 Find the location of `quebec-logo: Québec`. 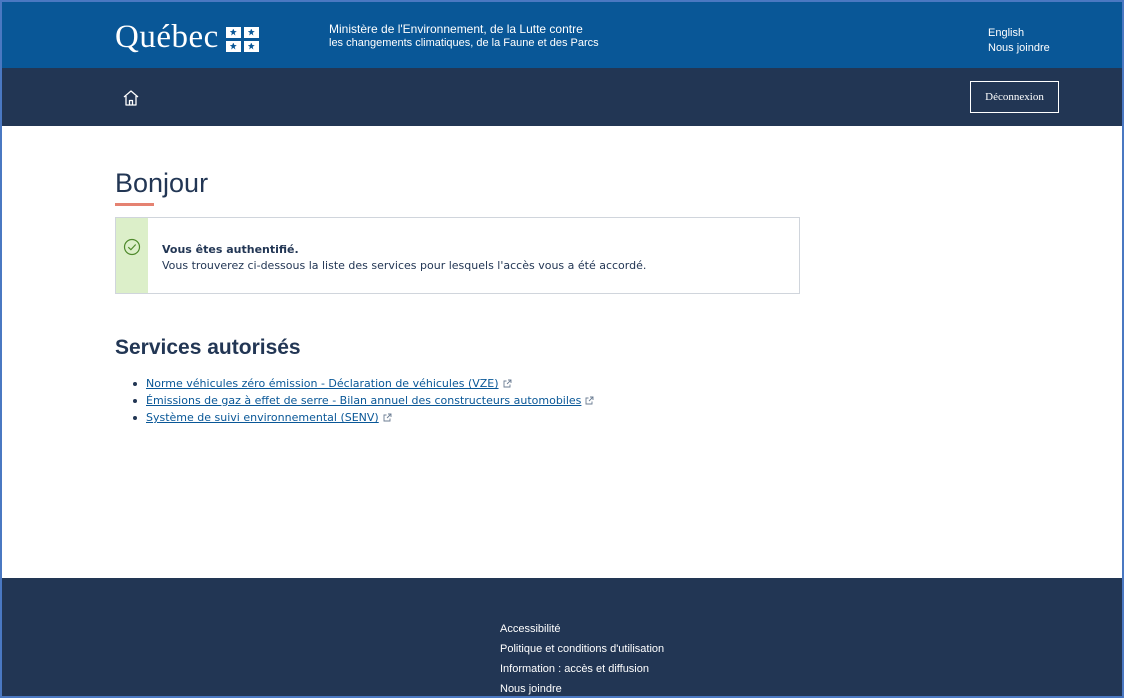

quebec-logo: Québec is located at coordinates (187, 37).